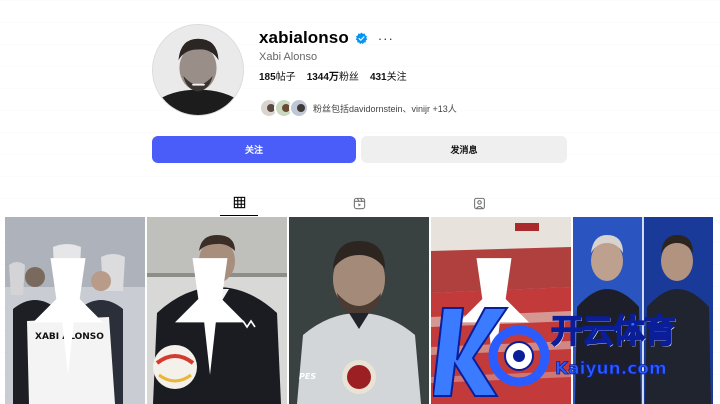  I want to click on post-image: PES, so click(359, 310).